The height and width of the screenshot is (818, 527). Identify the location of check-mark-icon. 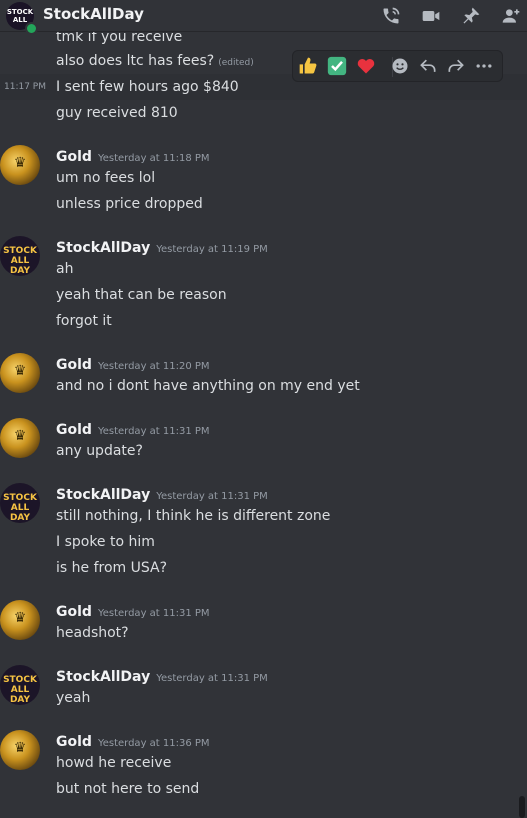
(337, 66).